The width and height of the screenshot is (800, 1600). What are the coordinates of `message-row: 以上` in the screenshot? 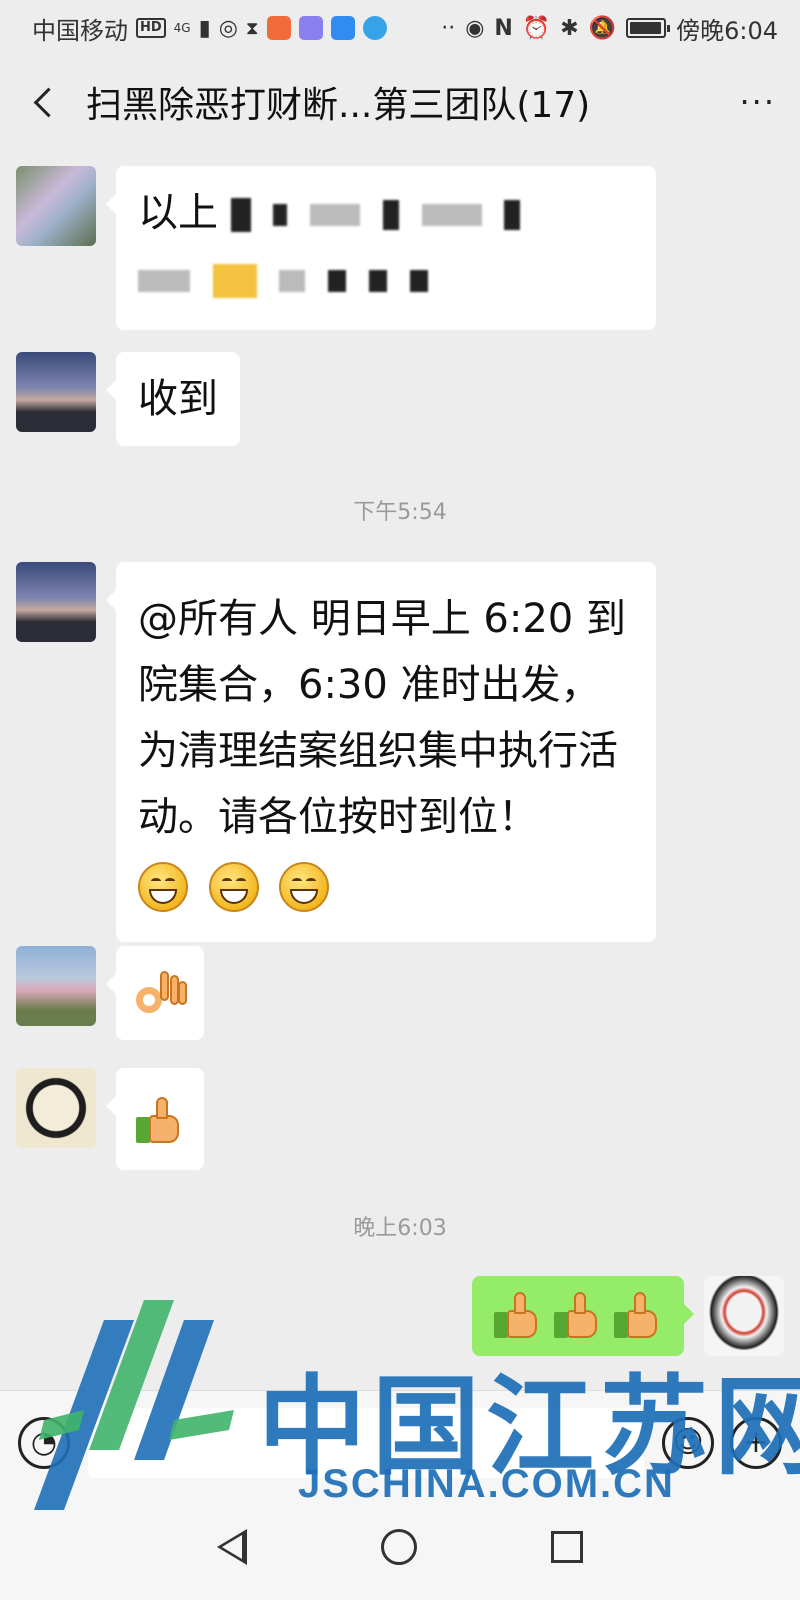 It's located at (336, 248).